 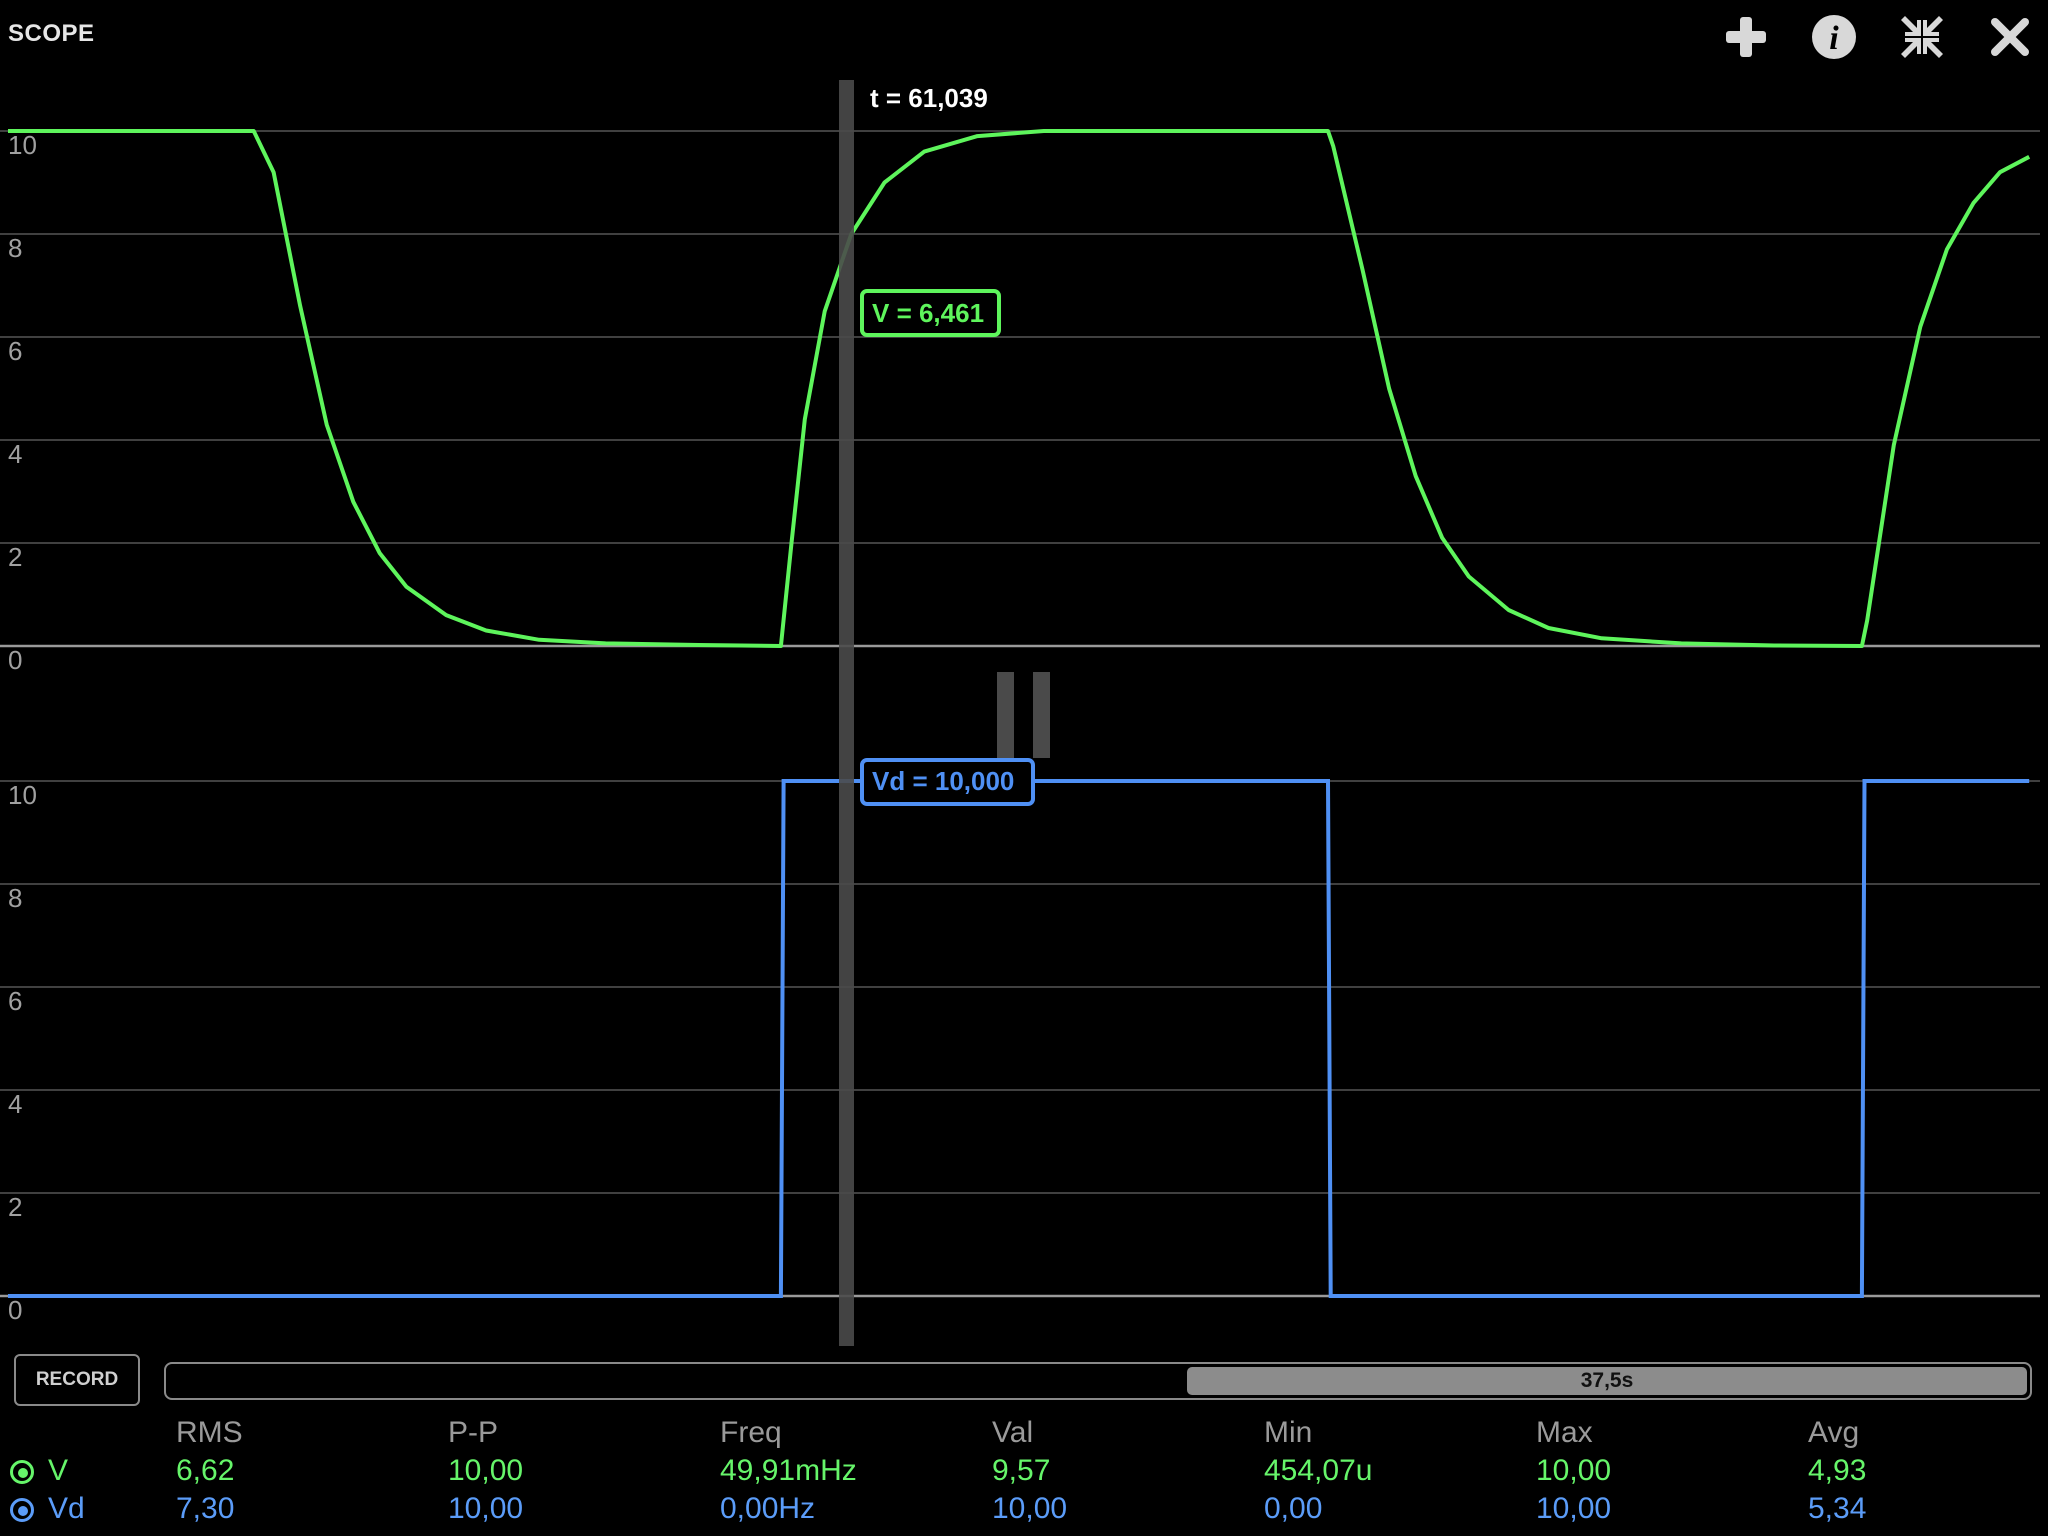 What do you see at coordinates (77, 1380) in the screenshot?
I see `record-button: RECORD` at bounding box center [77, 1380].